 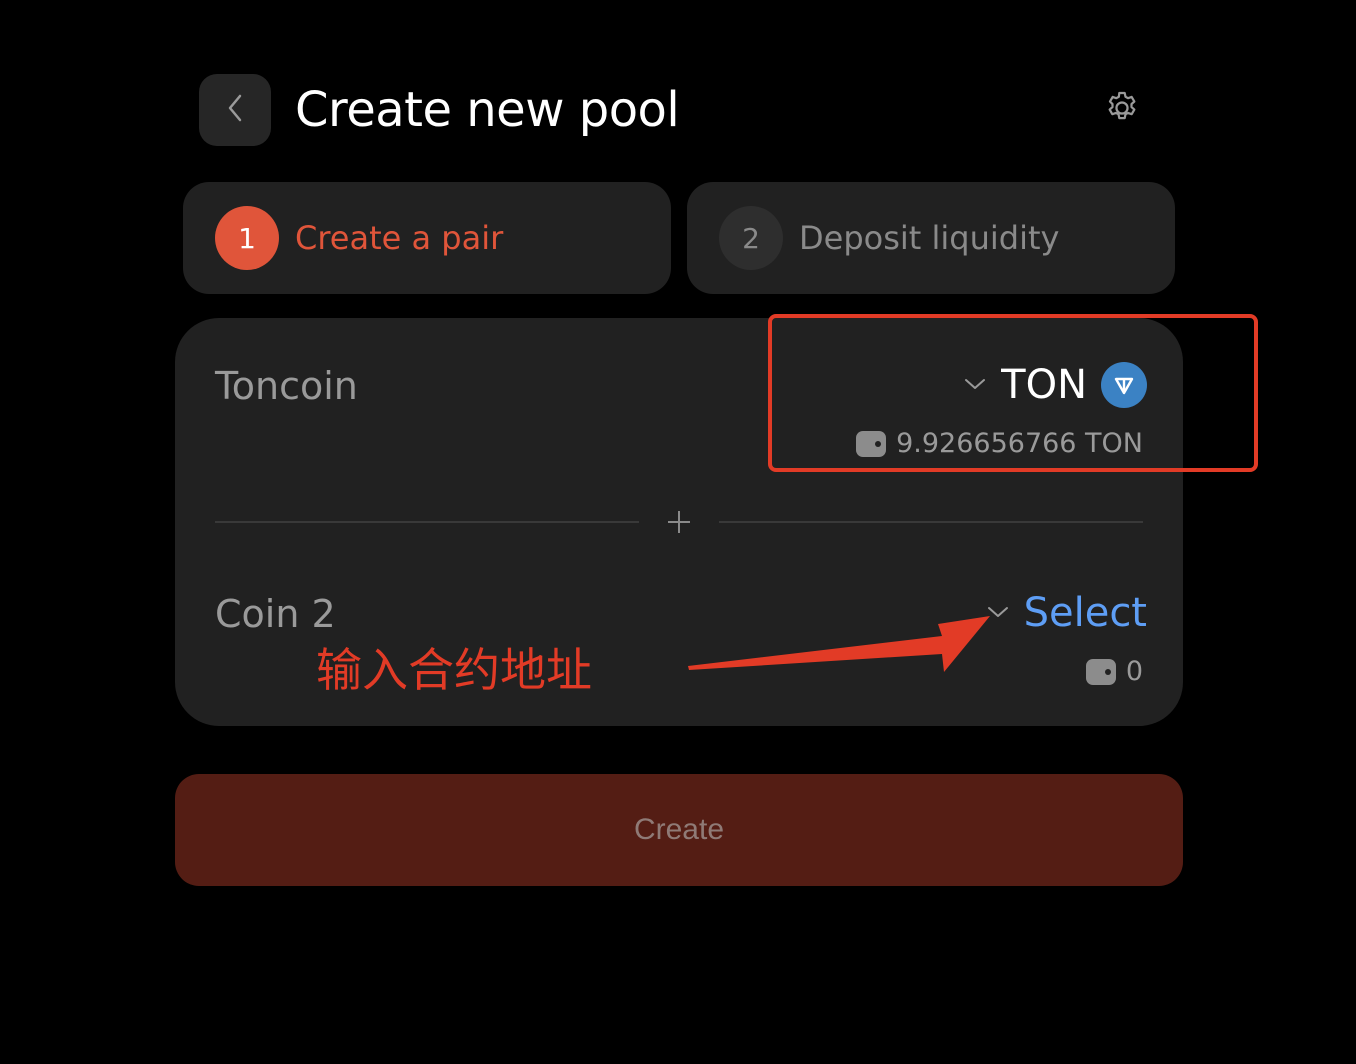 What do you see at coordinates (454, 670) in the screenshot?
I see `annotation-text: 输入合约地址` at bounding box center [454, 670].